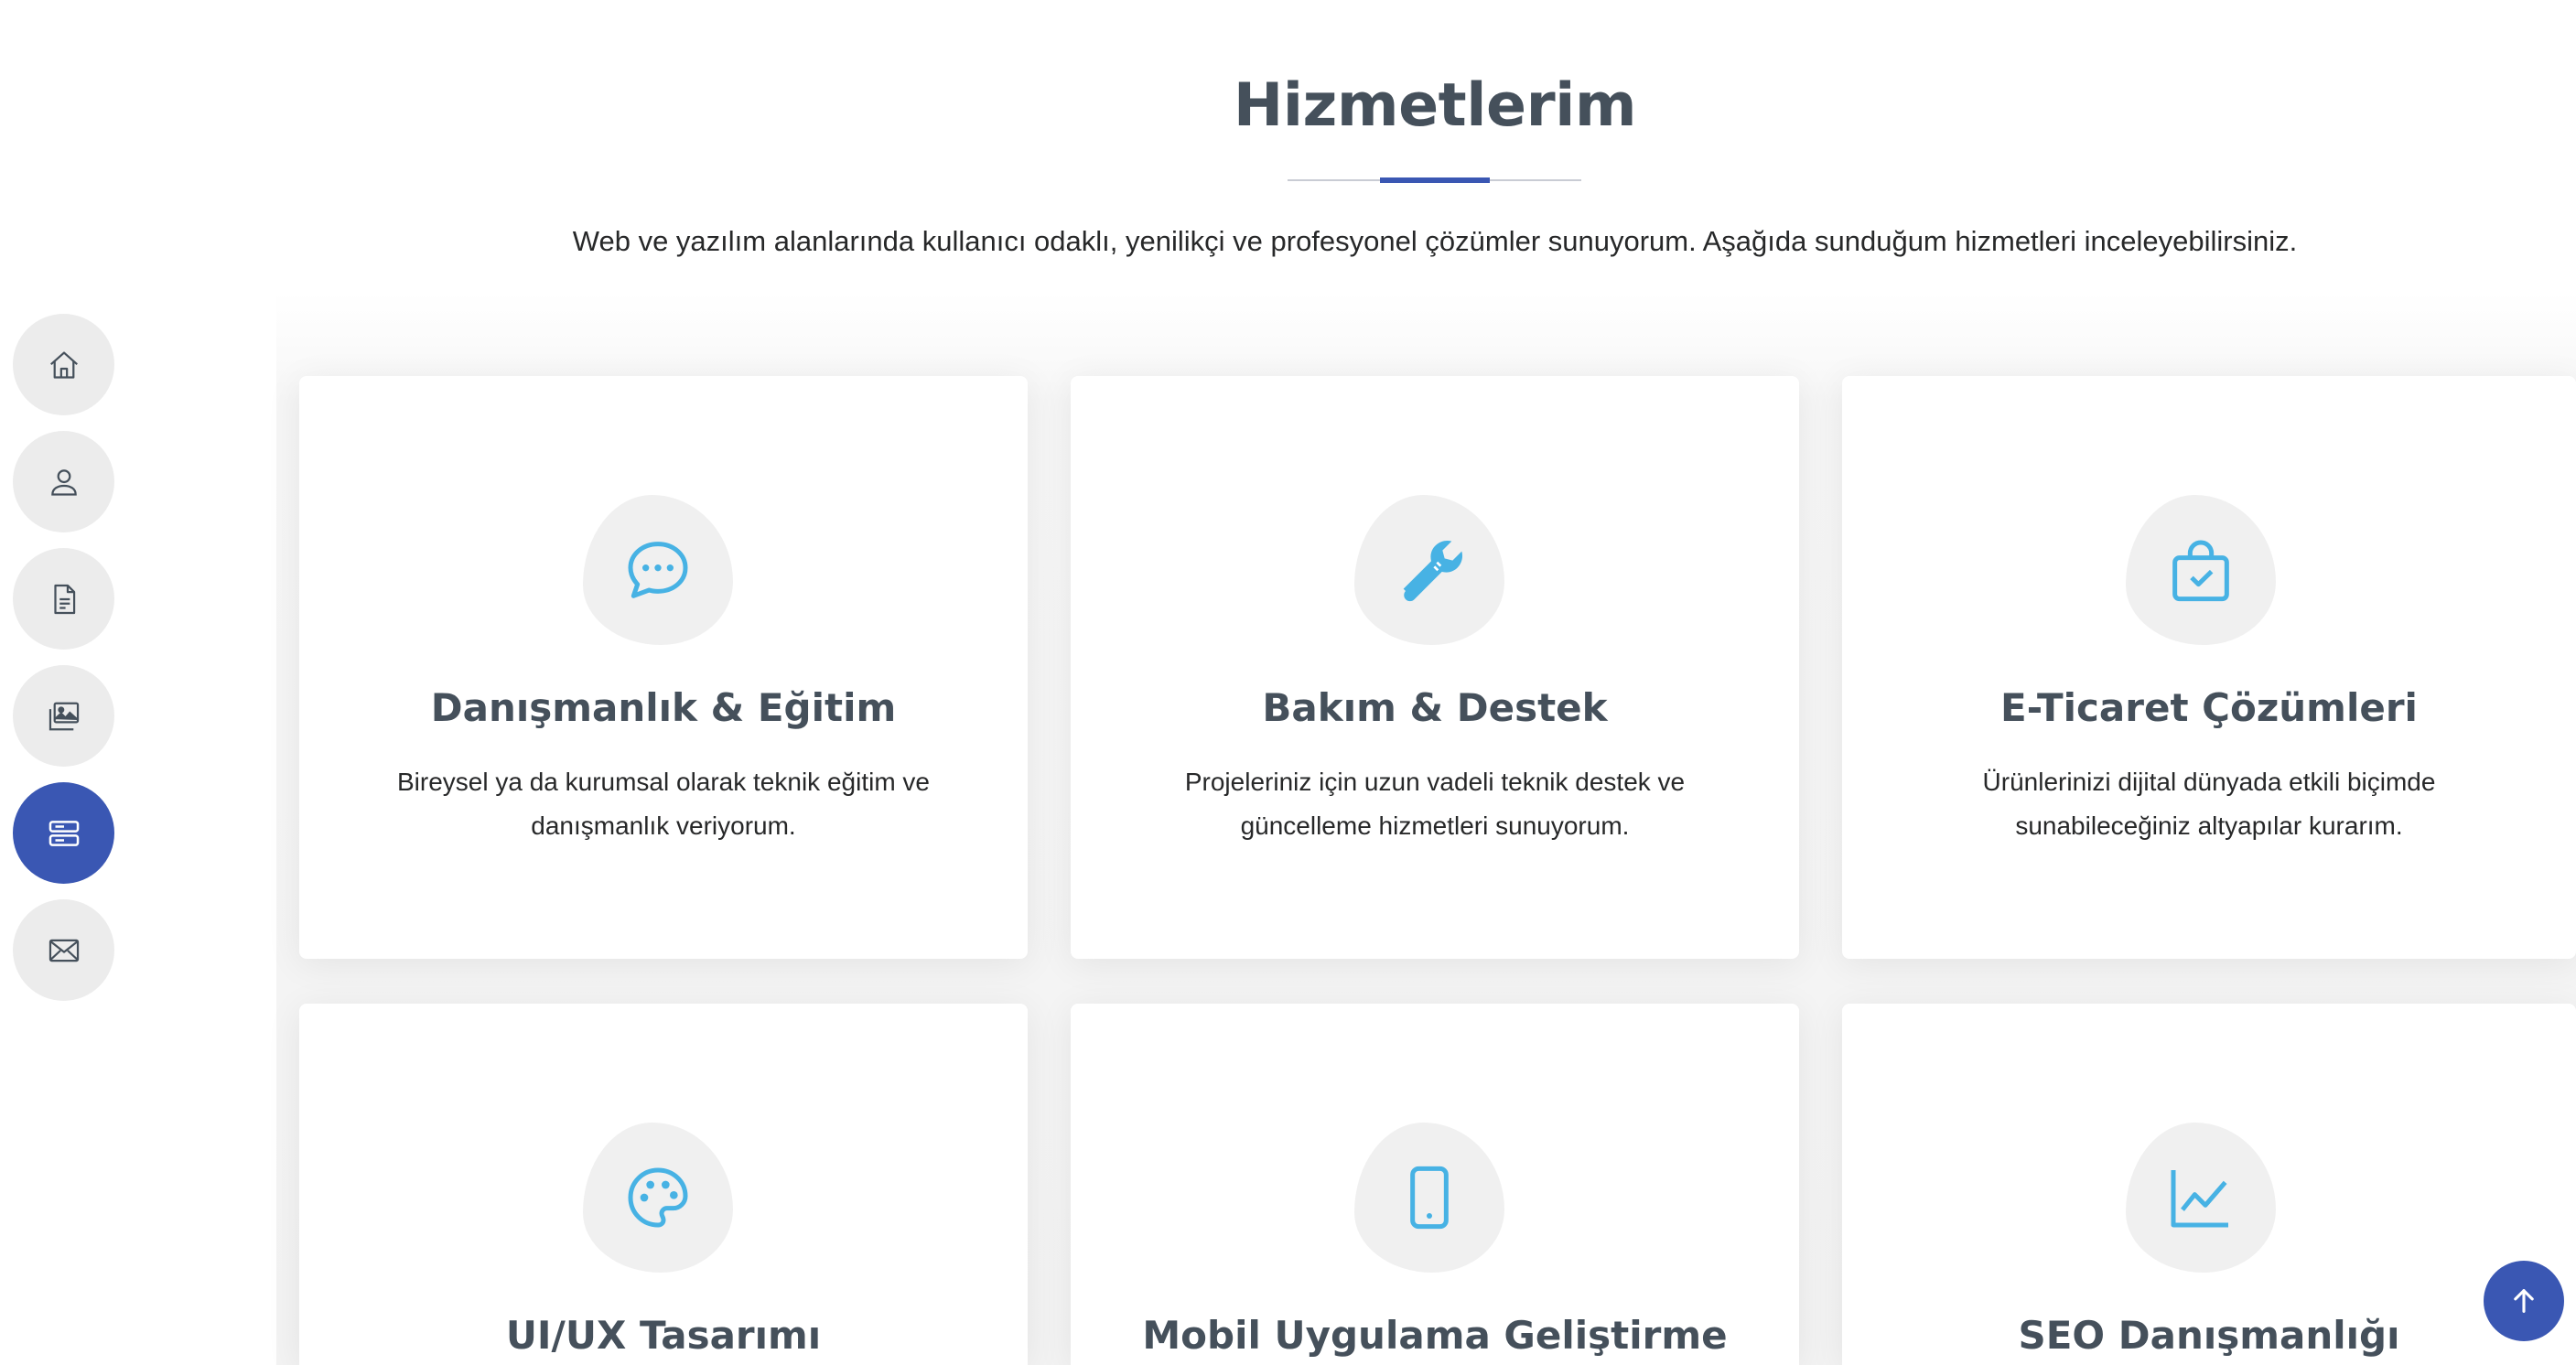 The width and height of the screenshot is (2576, 1365). I want to click on service-title: Danışmanlık & Eğitim, so click(663, 707).